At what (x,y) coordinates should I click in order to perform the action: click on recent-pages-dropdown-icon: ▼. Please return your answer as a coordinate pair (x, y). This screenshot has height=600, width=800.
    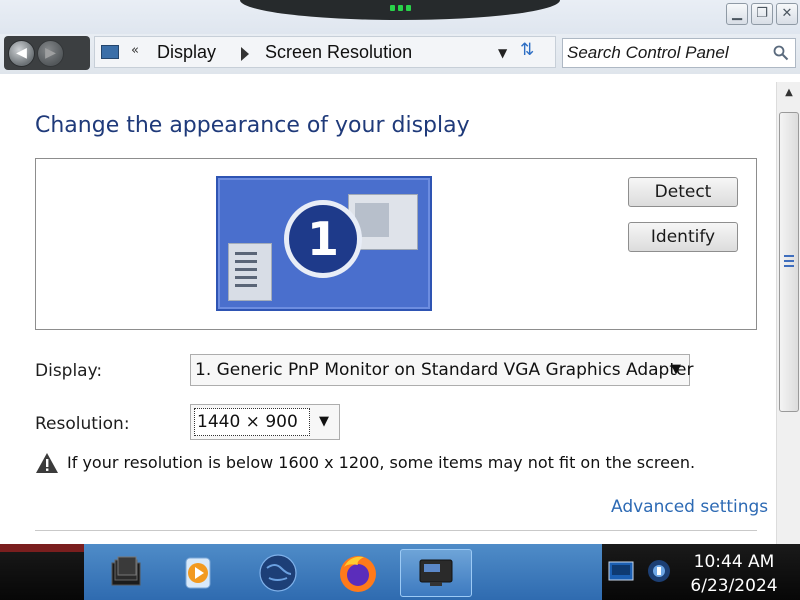
    Looking at the image, I should click on (502, 53).